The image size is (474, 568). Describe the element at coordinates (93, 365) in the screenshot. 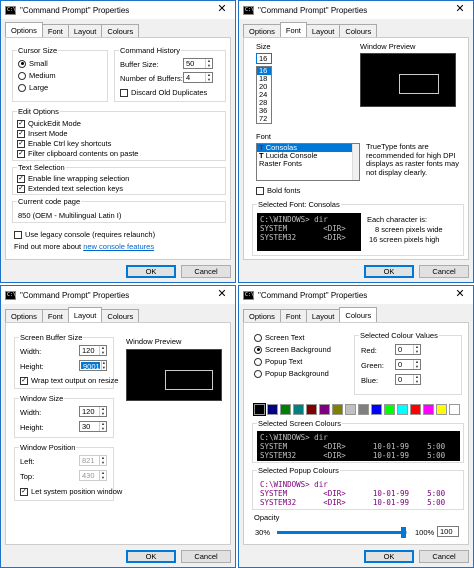

I see `buffer-height-stepper: 9001 ▲ ▼` at that location.